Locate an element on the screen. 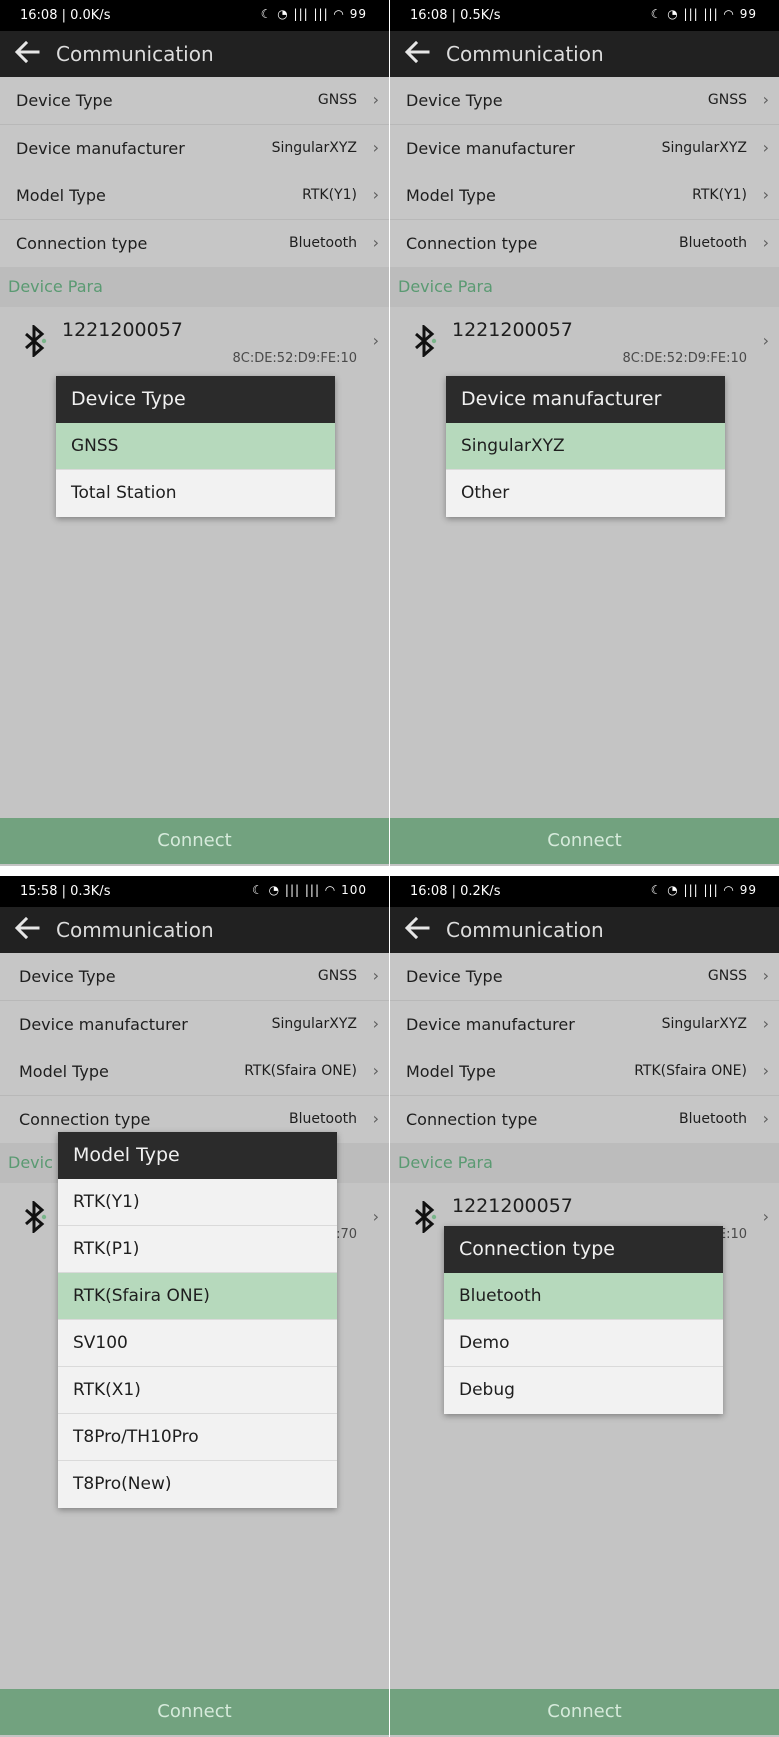  dialog-option: RTK(P1) is located at coordinates (197, 1249).